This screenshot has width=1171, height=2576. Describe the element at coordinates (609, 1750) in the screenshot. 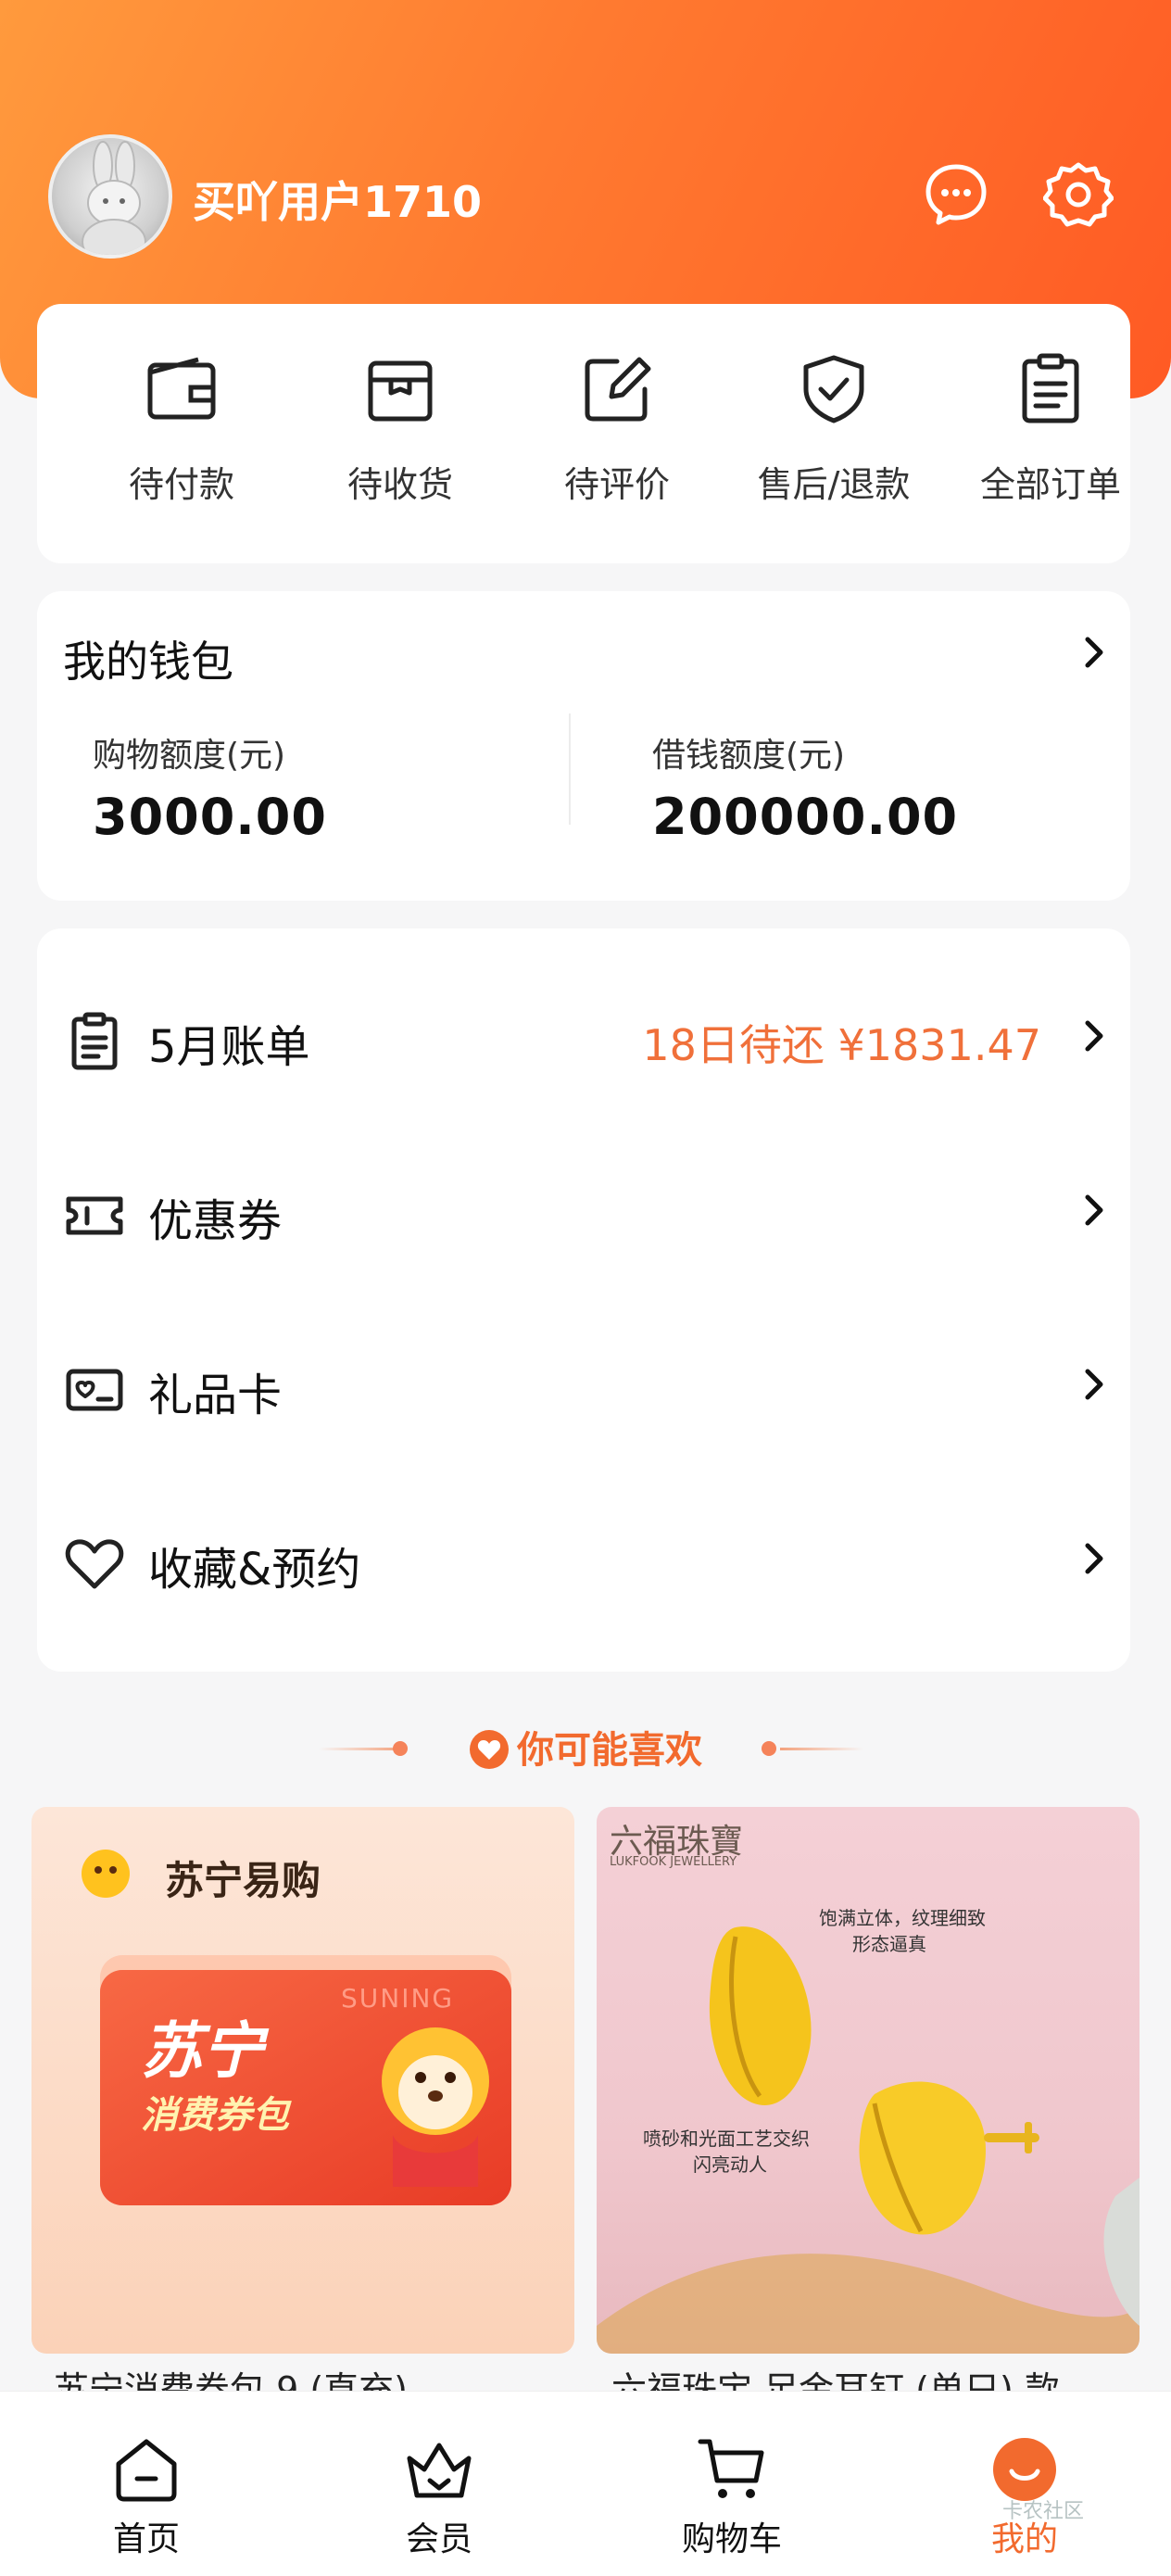

I see `recommend-title-text: 你可能喜欢` at that location.